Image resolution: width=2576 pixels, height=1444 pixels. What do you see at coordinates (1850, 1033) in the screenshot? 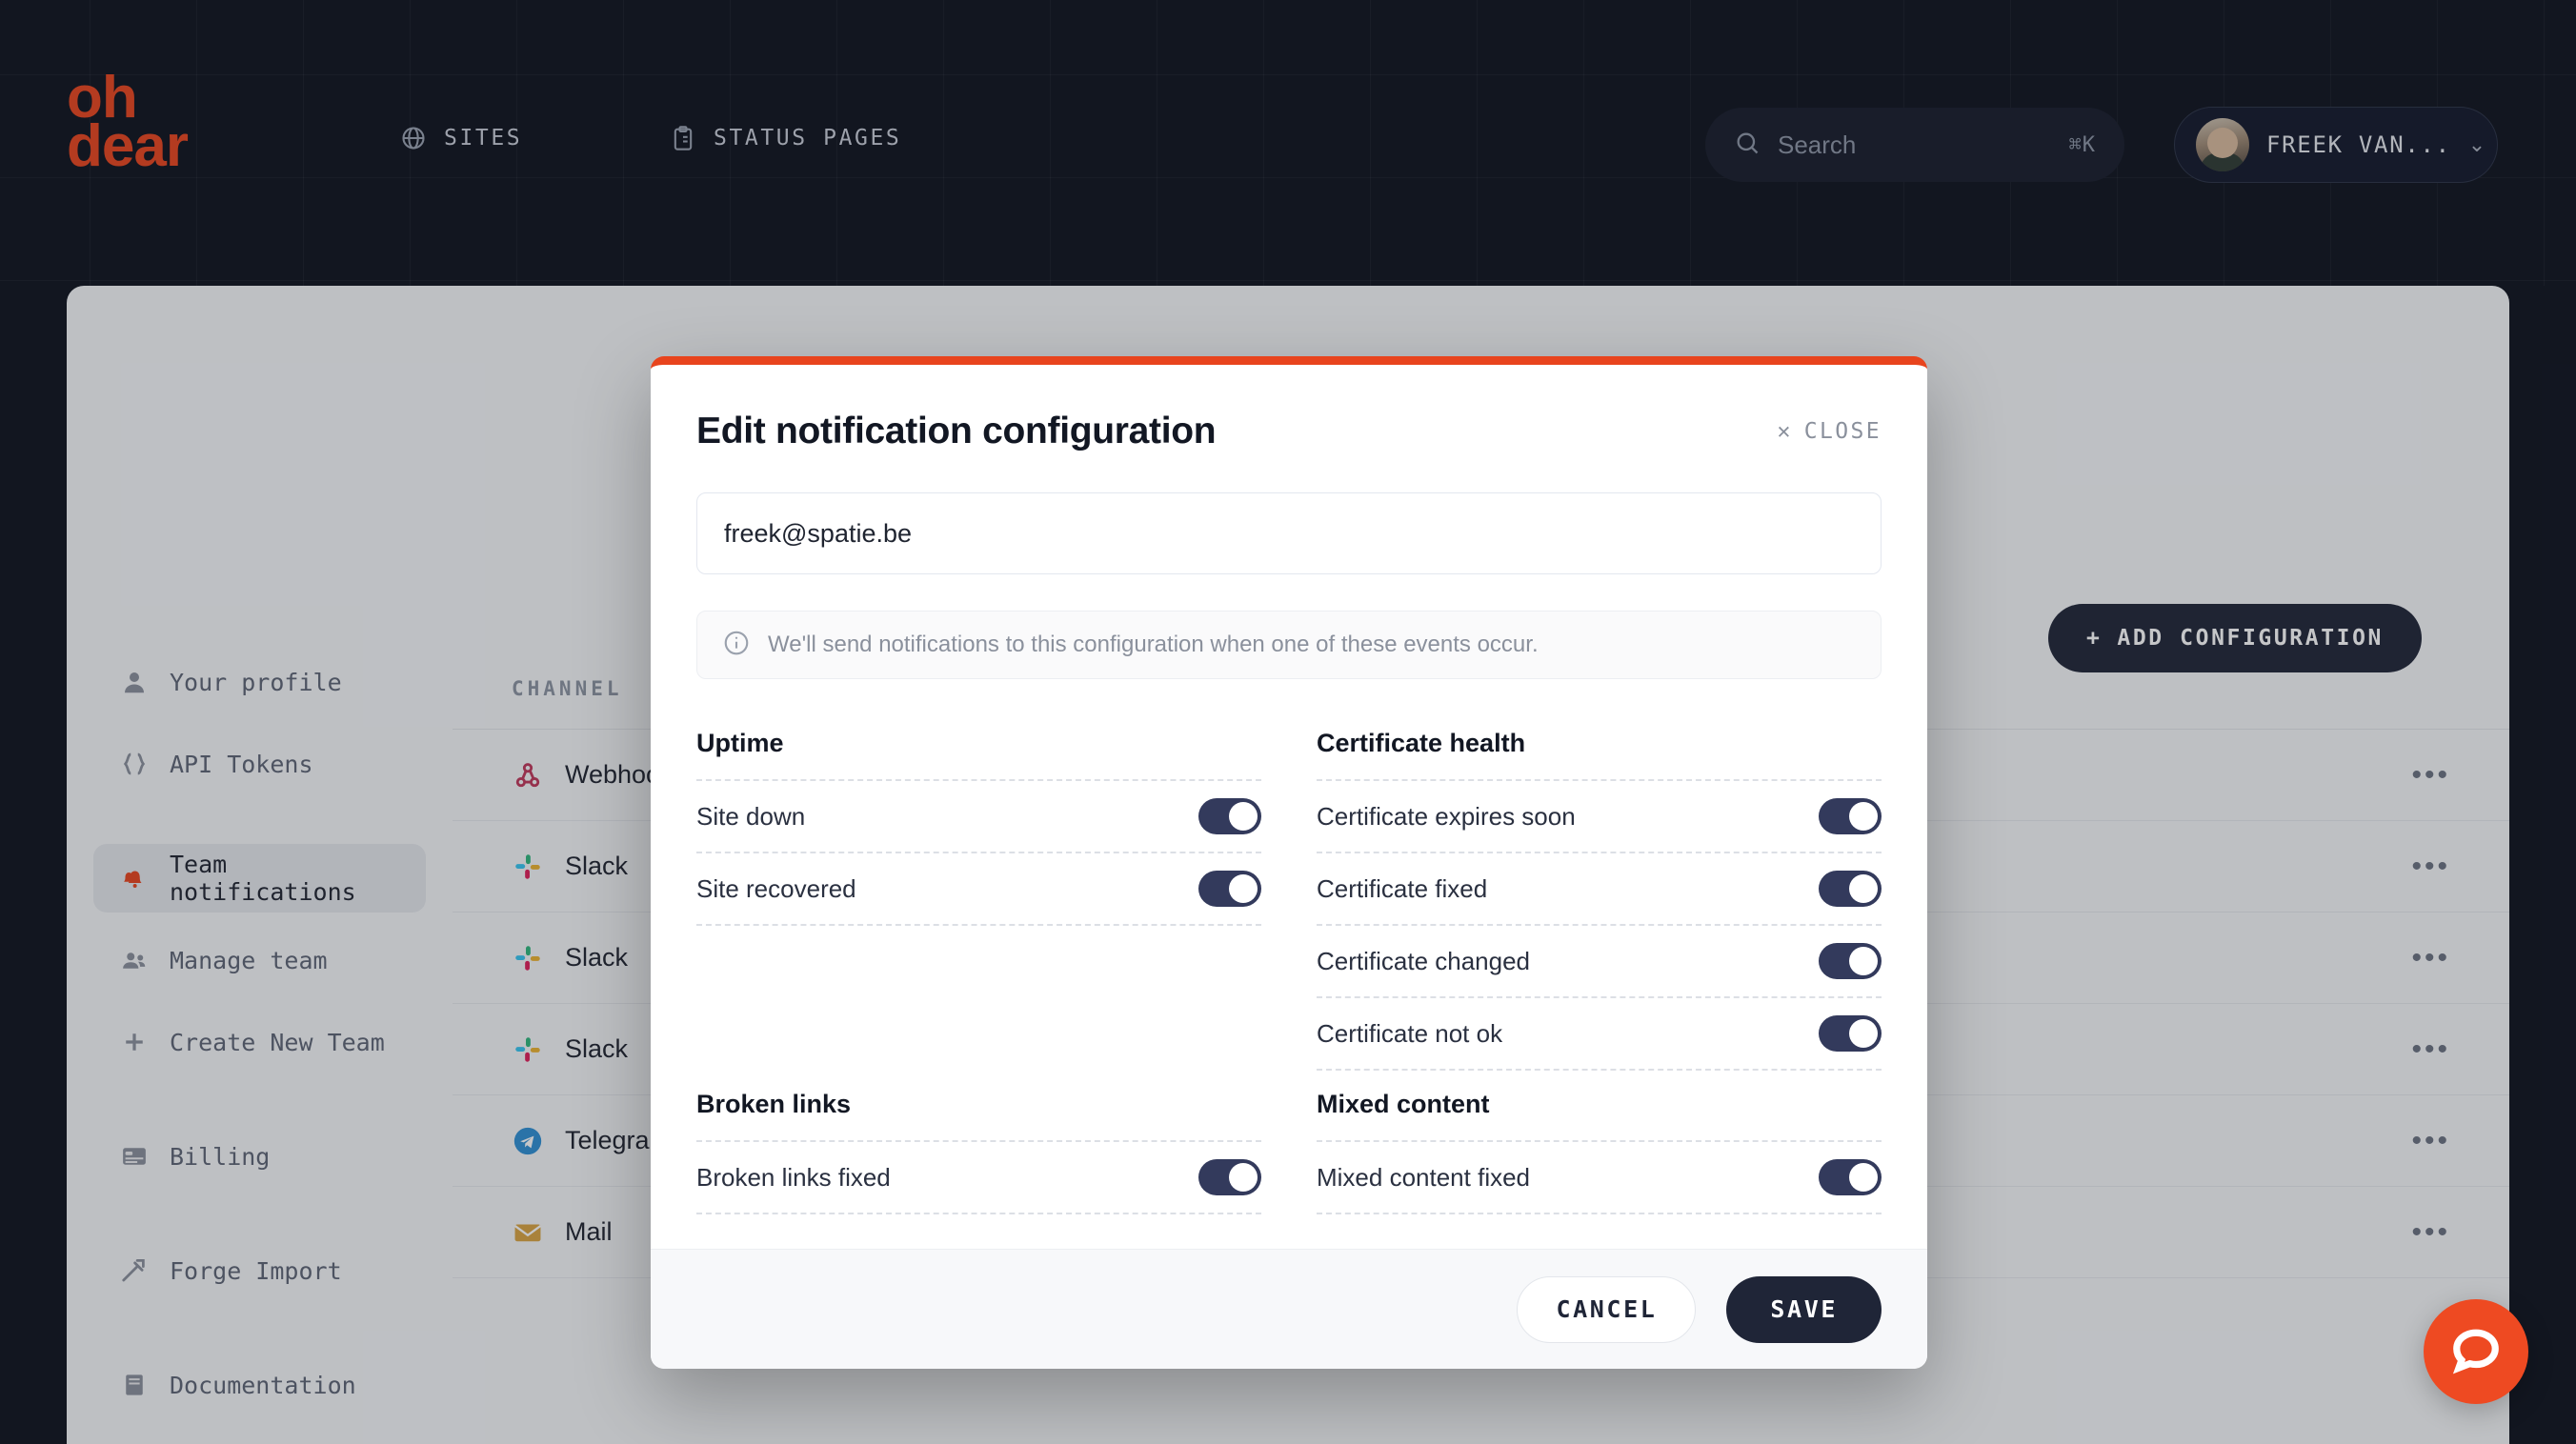
I see `toggle-switch-certificate-not-ok` at bounding box center [1850, 1033].